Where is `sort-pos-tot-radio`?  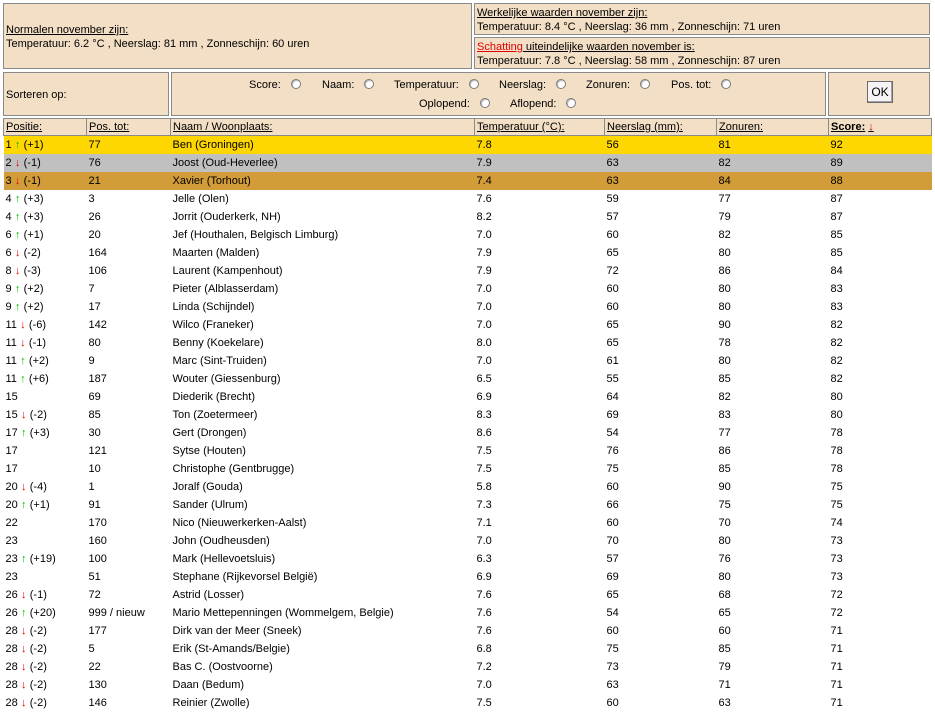 sort-pos-tot-radio is located at coordinates (726, 84).